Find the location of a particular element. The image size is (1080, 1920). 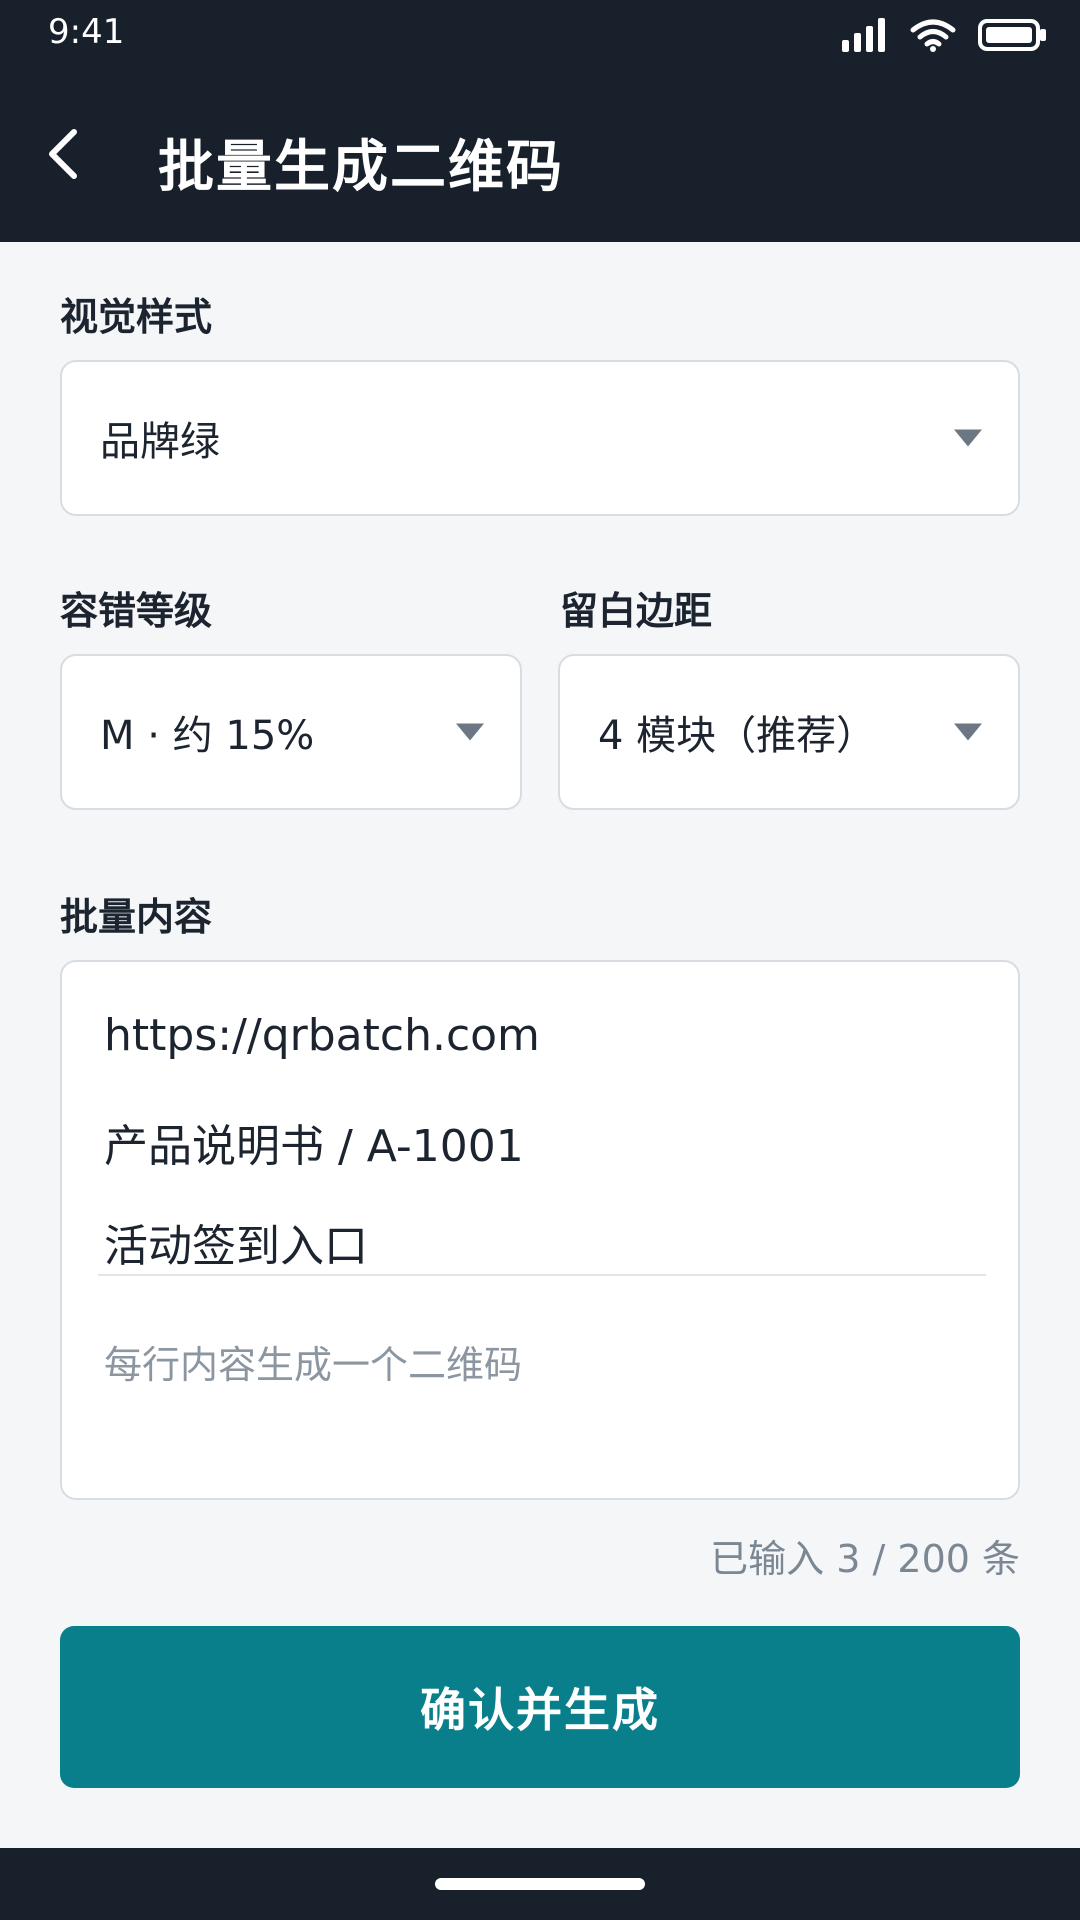

margin-select: 4 模块（推荐） is located at coordinates (789, 732).